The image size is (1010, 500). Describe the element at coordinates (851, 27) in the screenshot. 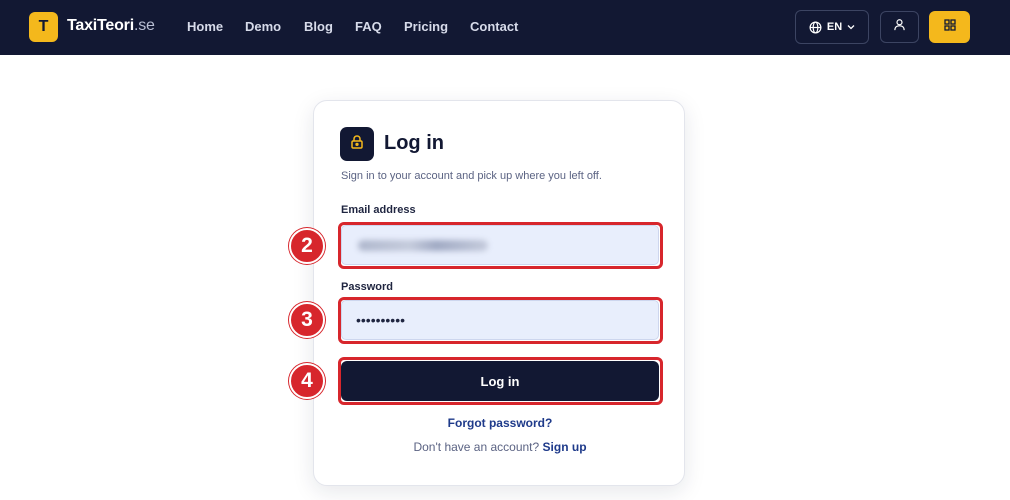

I see `chevron-down-icon` at that location.